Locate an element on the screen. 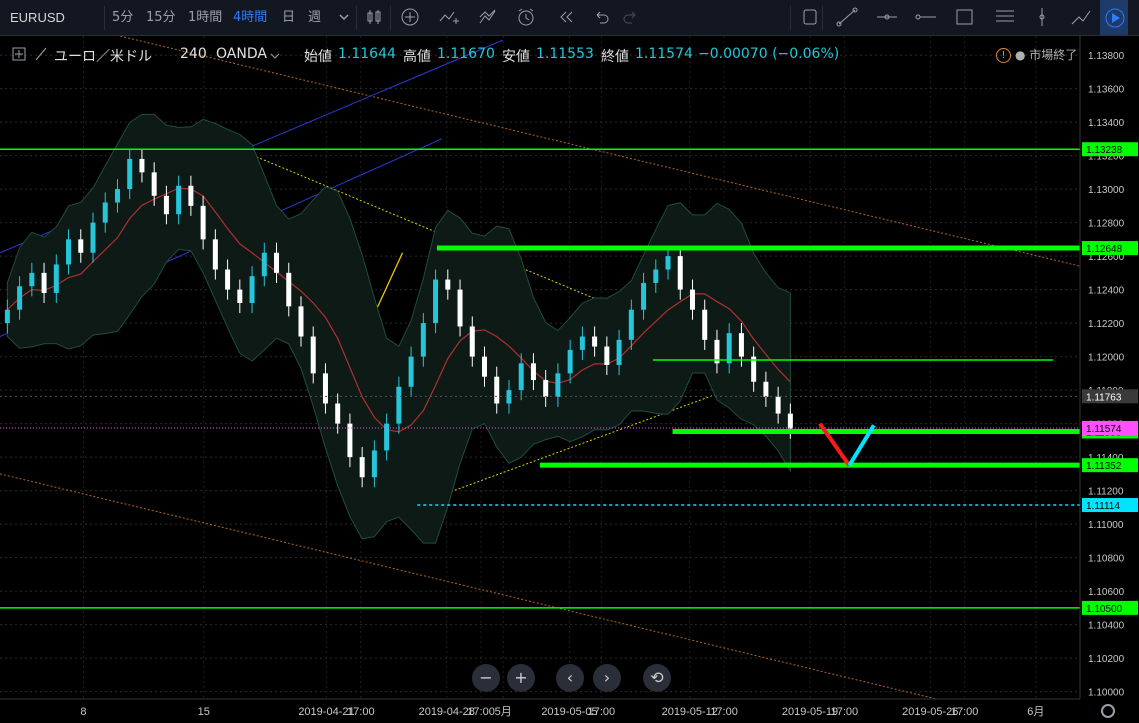 The height and width of the screenshot is (723, 1139). fullscreen-icon is located at coordinates (810, 17).